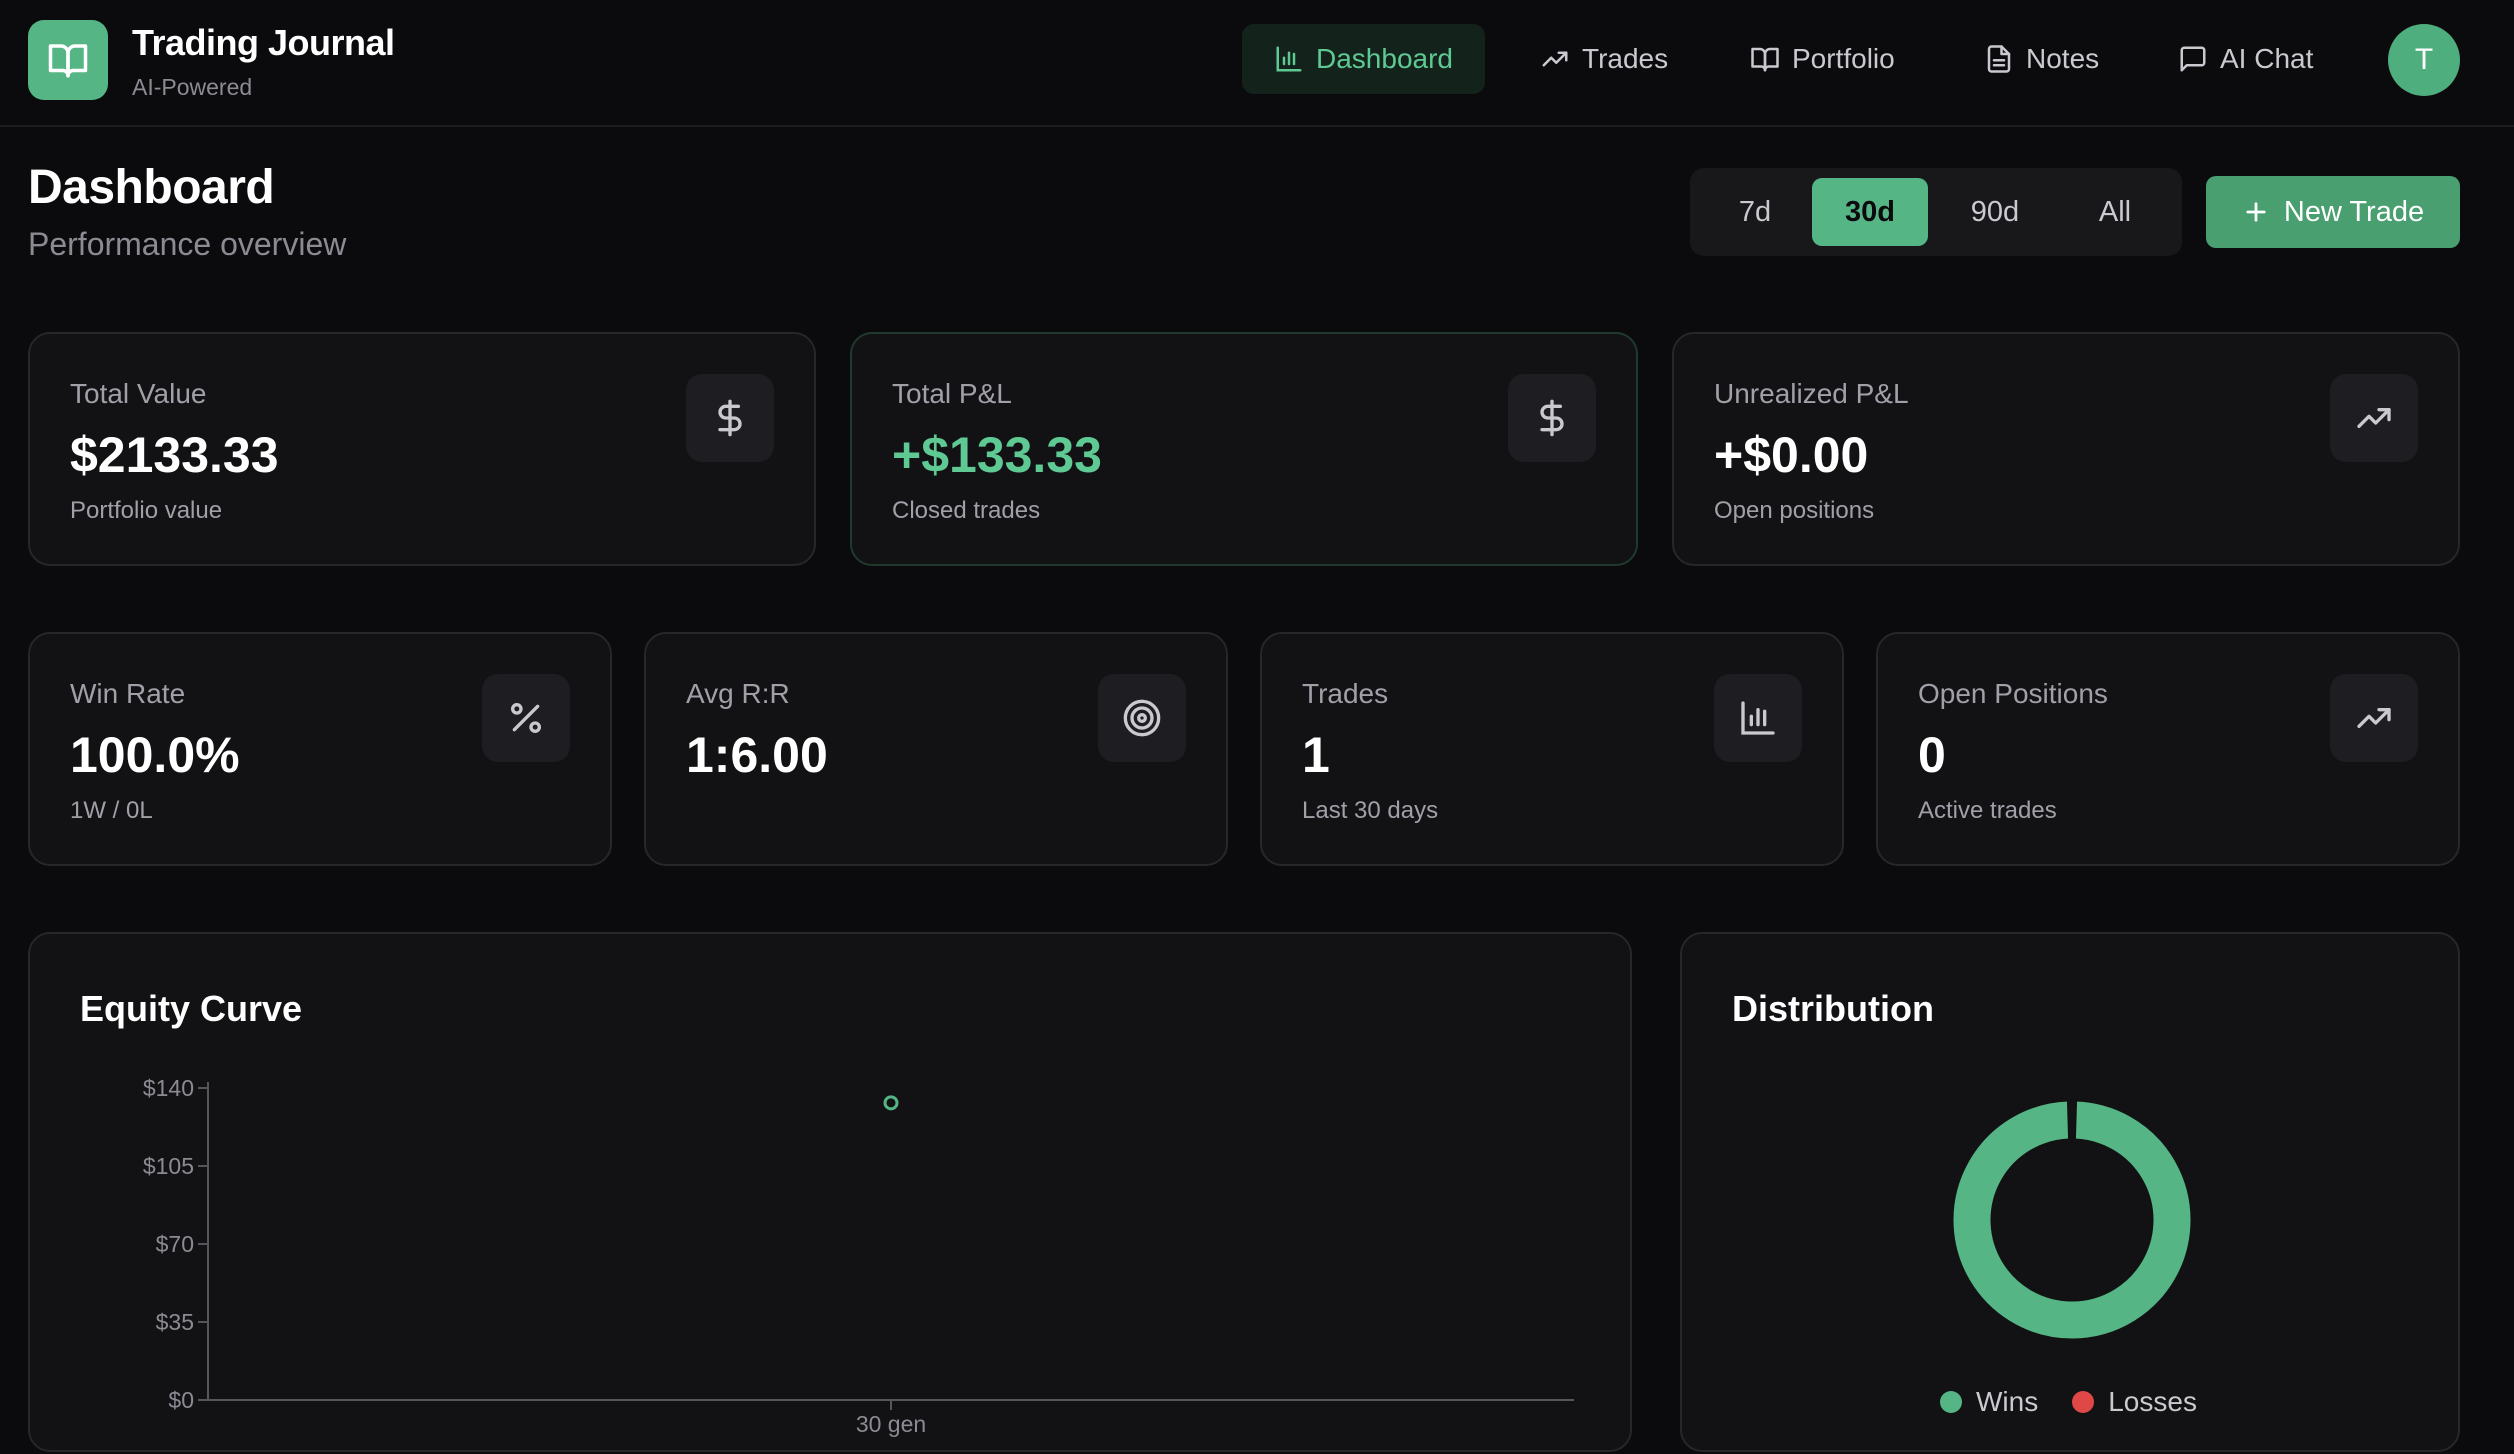  I want to click on plus-icon, so click(2256, 212).